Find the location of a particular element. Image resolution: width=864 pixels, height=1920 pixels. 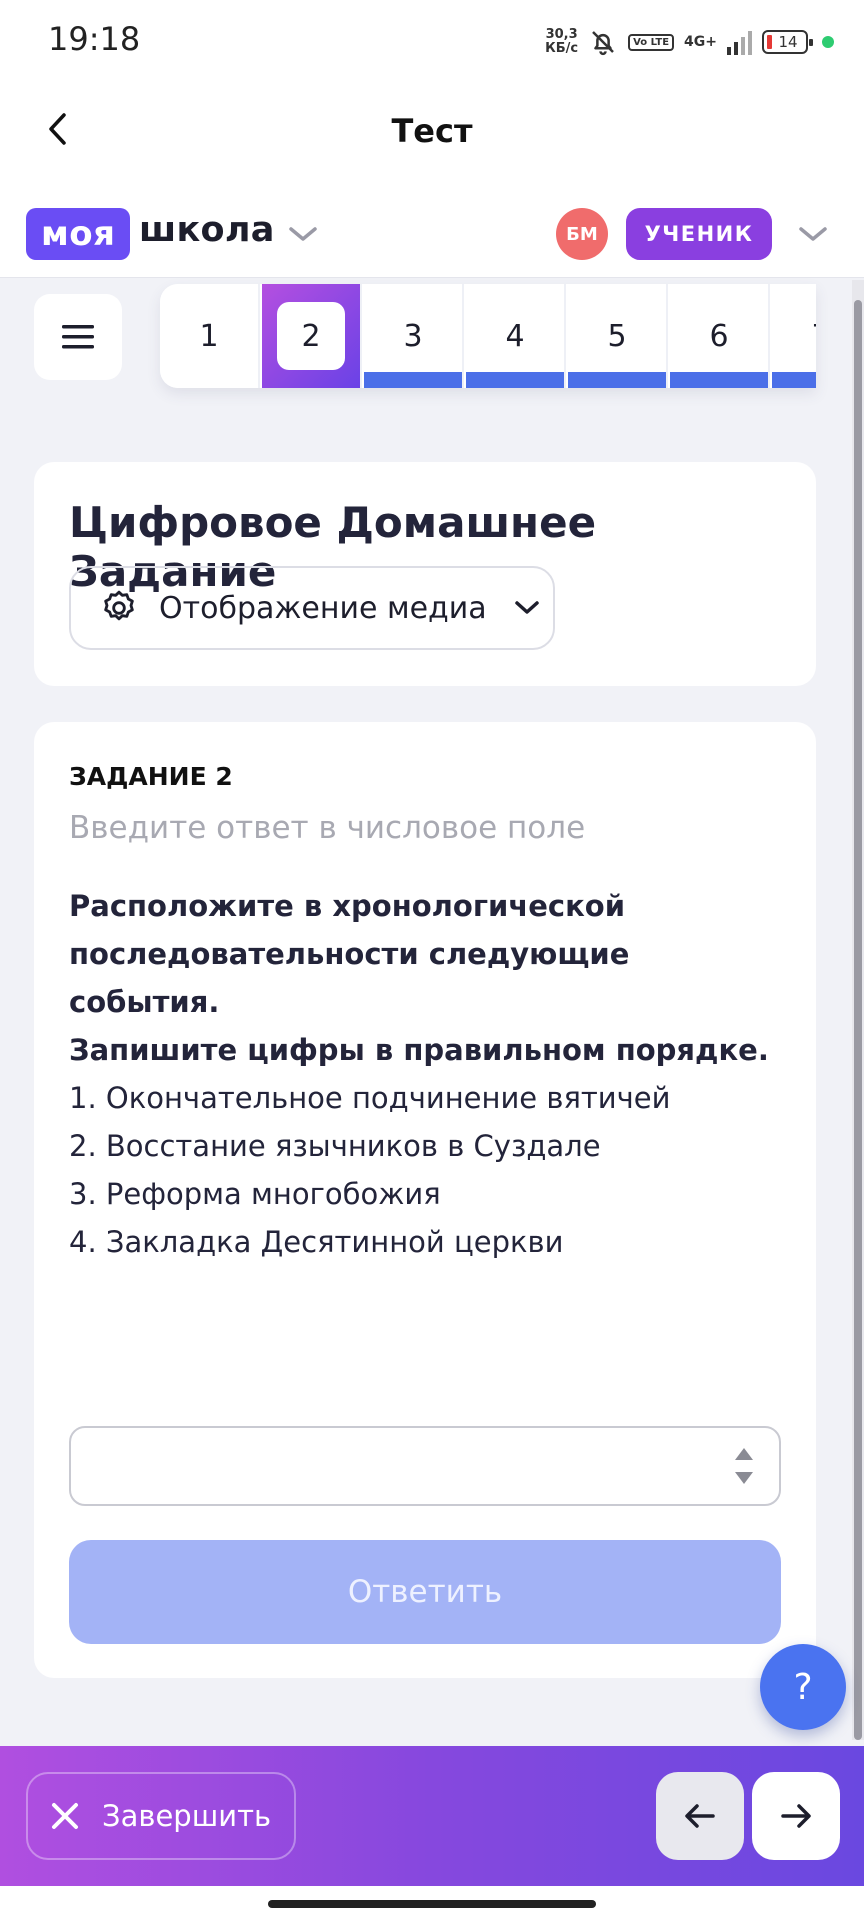

list-item: 1. Окончательное подчинение вятичей is located at coordinates (370, 1098).